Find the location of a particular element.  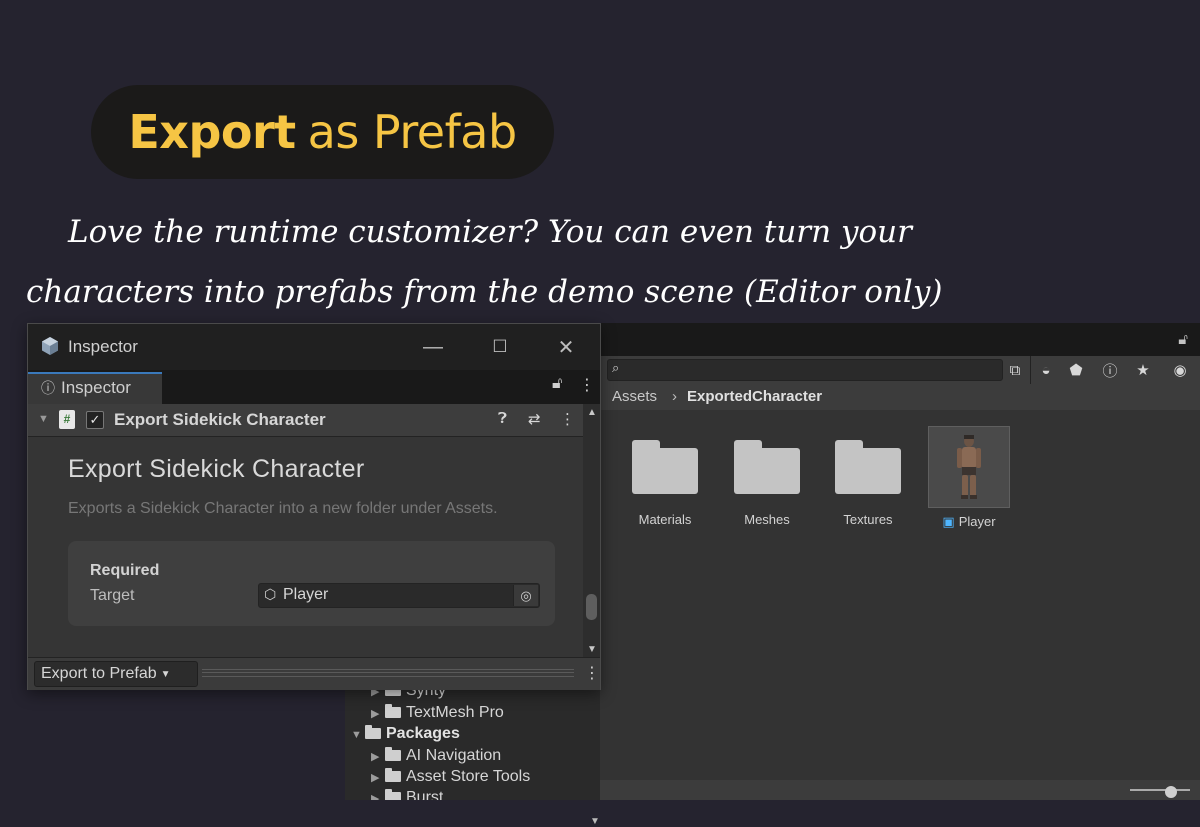

character-thumbnail is located at coordinates (969, 467).